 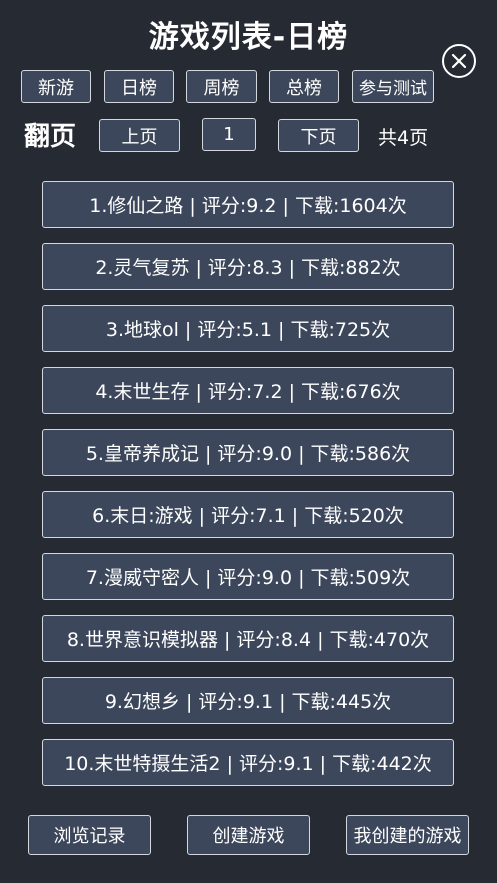 I want to click on game-list-item: 6.末日:游戏 | 评分:7.1 | 下载:520次, so click(x=248, y=514).